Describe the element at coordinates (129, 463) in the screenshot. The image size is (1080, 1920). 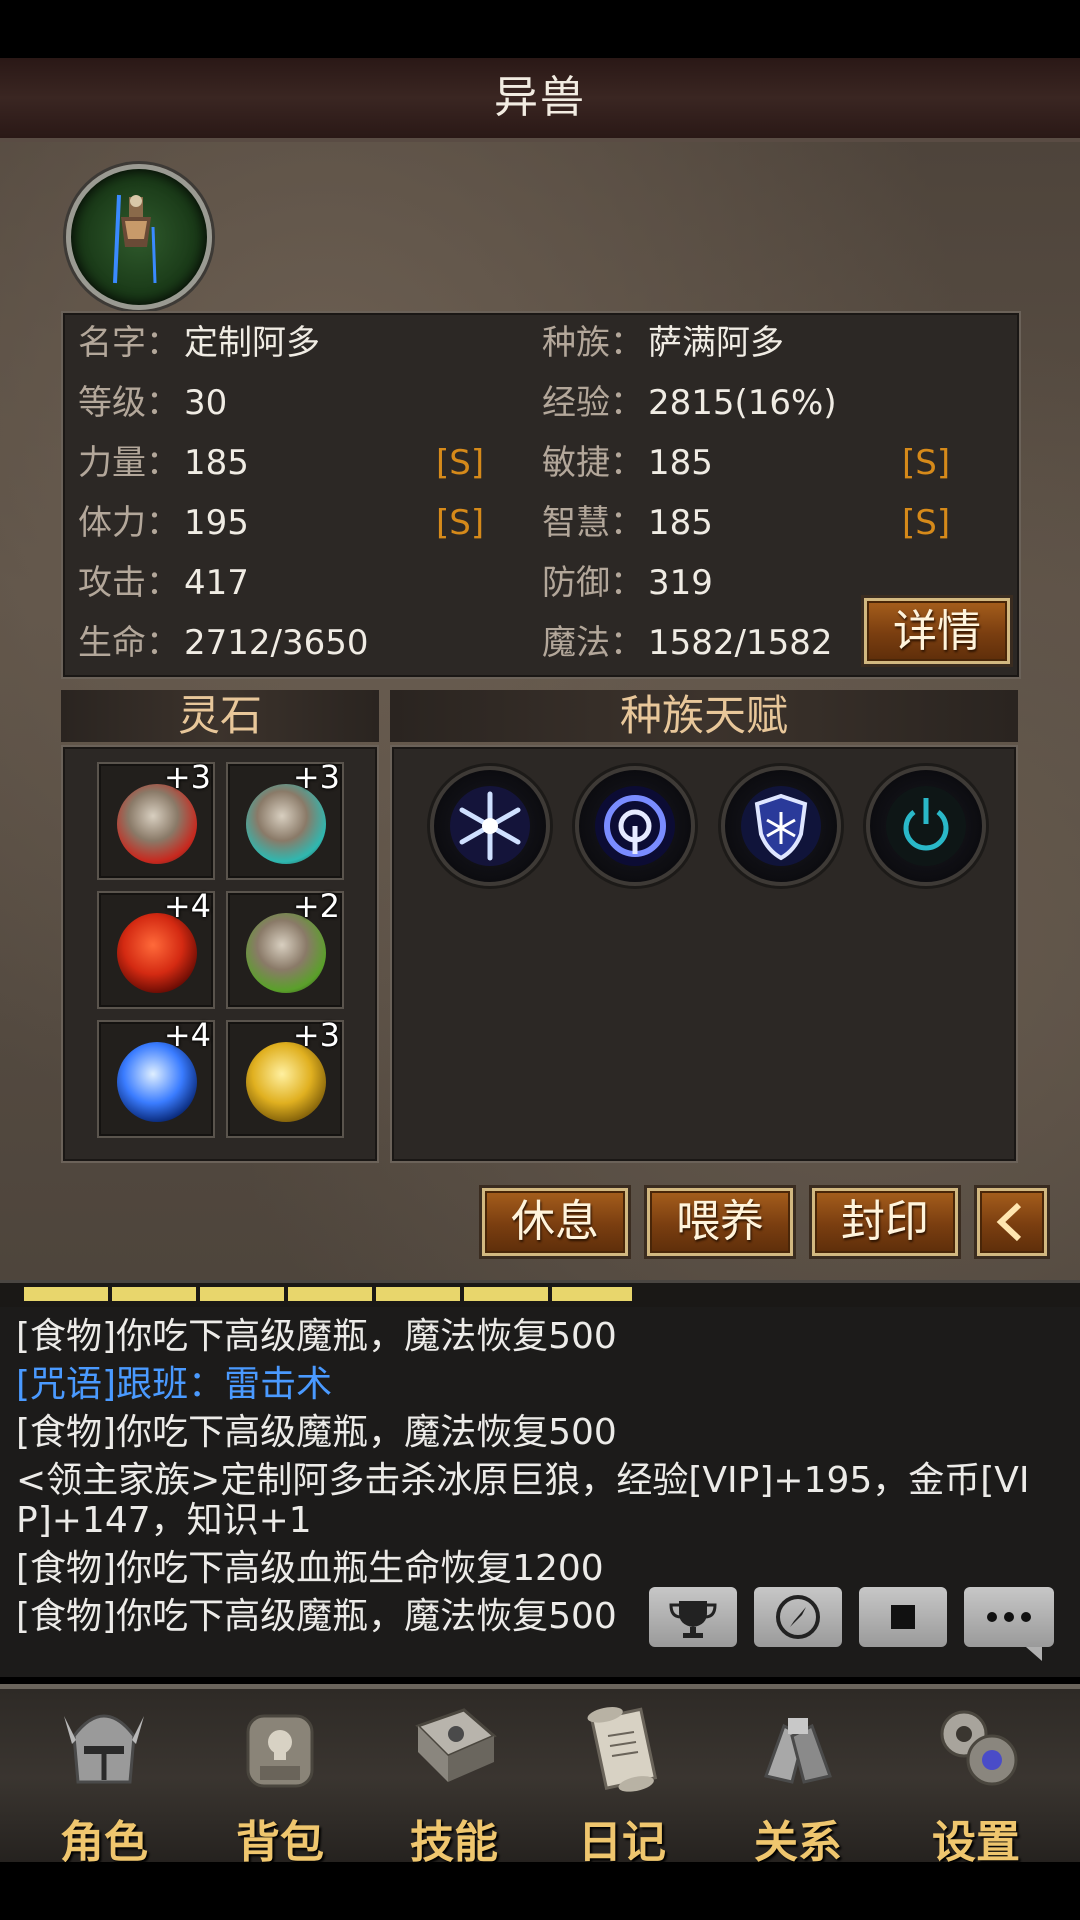
I see `strength-label: 力量：` at that location.